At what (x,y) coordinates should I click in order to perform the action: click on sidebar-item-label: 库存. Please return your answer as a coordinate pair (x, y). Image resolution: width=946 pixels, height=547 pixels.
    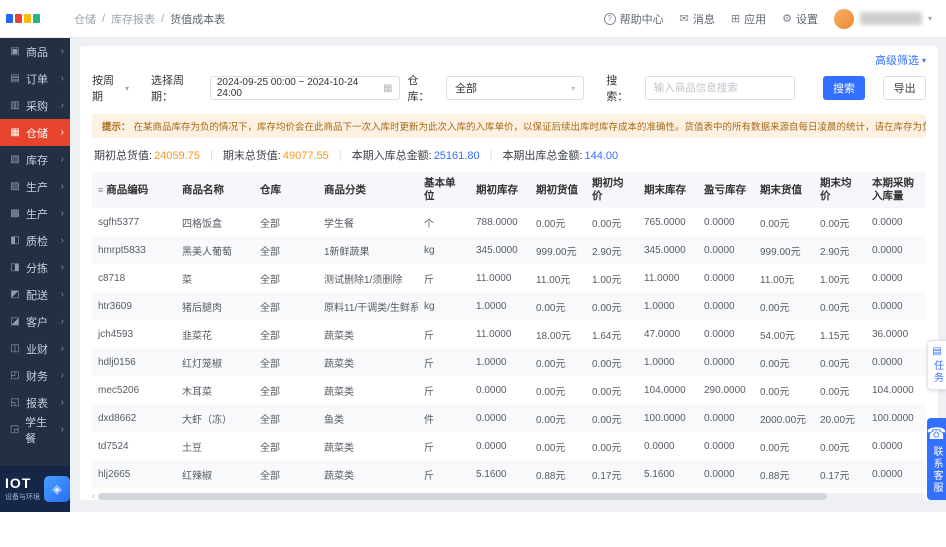
    Looking at the image, I should click on (37, 160).